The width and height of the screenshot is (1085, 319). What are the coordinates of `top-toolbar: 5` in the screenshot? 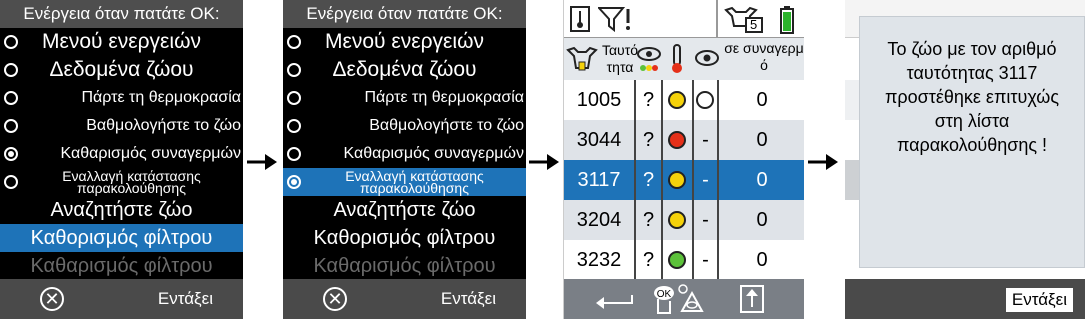 It's located at (684, 19).